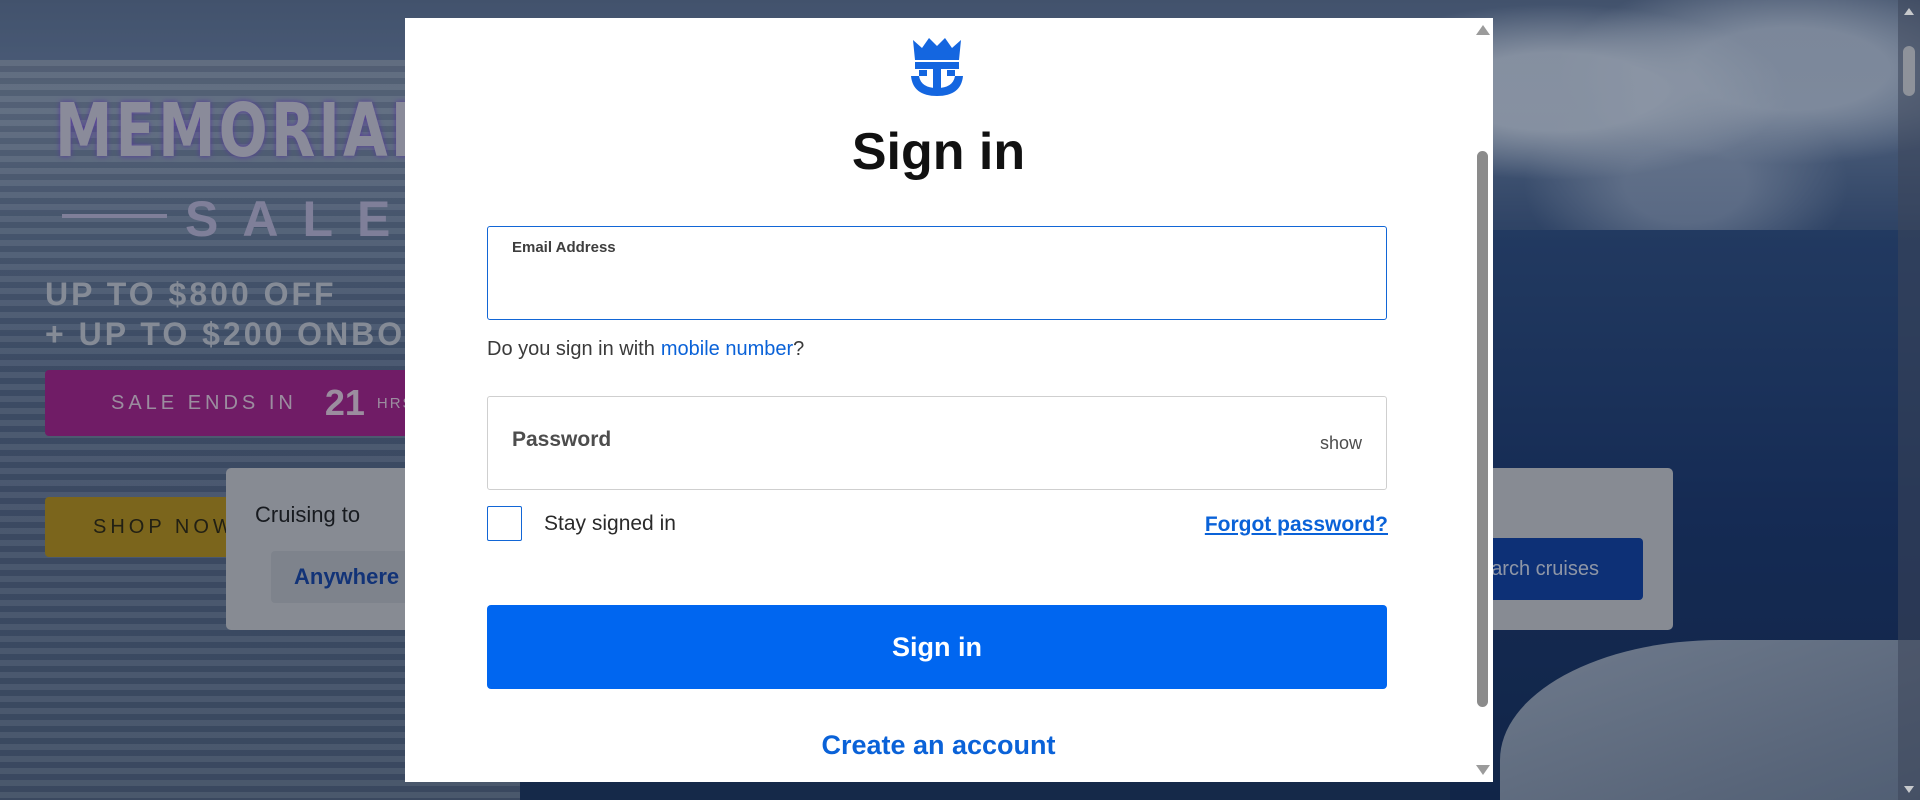  I want to click on email-field: Email Address, so click(937, 273).